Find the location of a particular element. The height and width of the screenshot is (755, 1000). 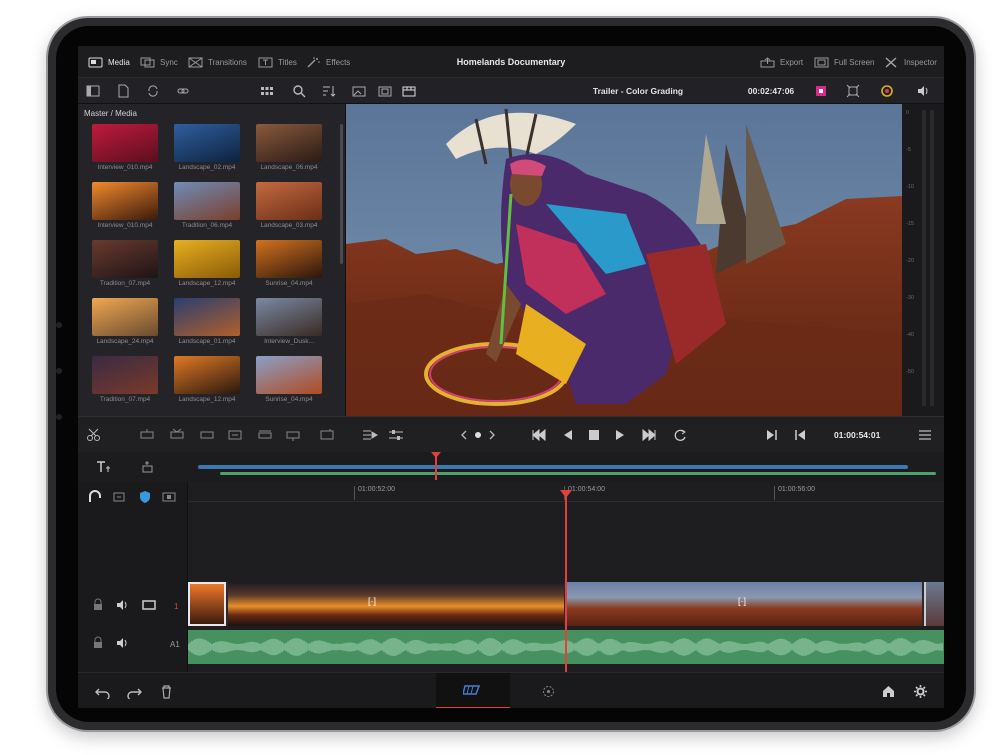

tab-transitions: Transitions is located at coordinates (217, 62).